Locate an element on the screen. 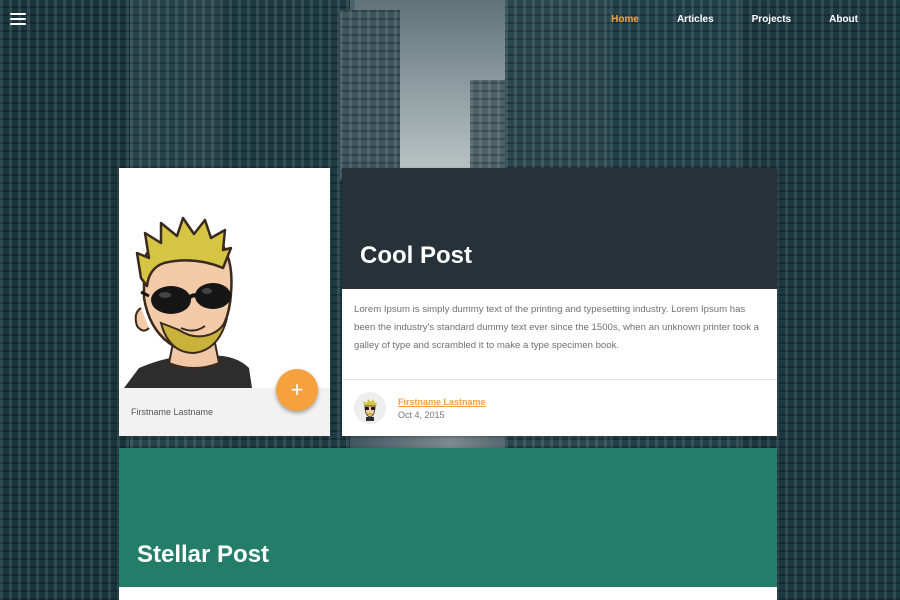 Image resolution: width=900 pixels, height=600 pixels. hamburger-menu-icon is located at coordinates (18, 19).